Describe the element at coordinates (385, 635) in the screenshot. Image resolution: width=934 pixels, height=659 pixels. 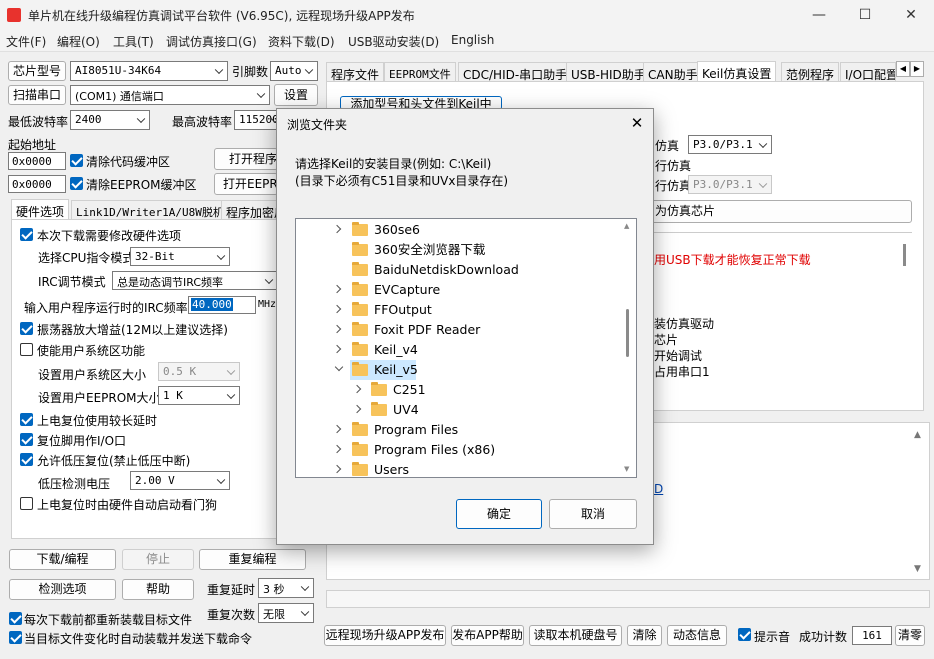
I see `remote-upgrade-button: 远程现场升级APP发布` at that location.